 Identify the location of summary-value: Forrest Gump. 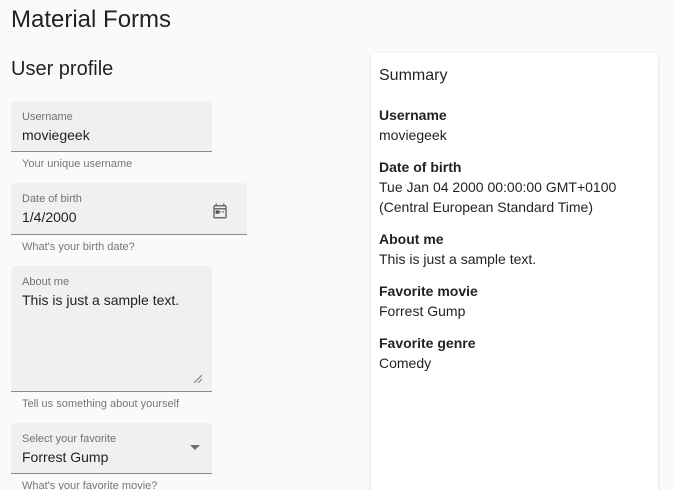
(422, 311).